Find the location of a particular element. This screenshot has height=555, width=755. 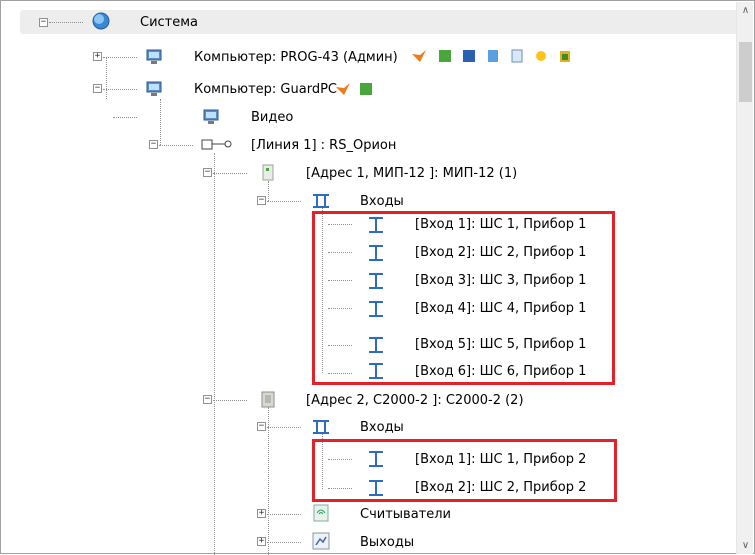

scroll-down-button: ∨ is located at coordinates (745, 545).